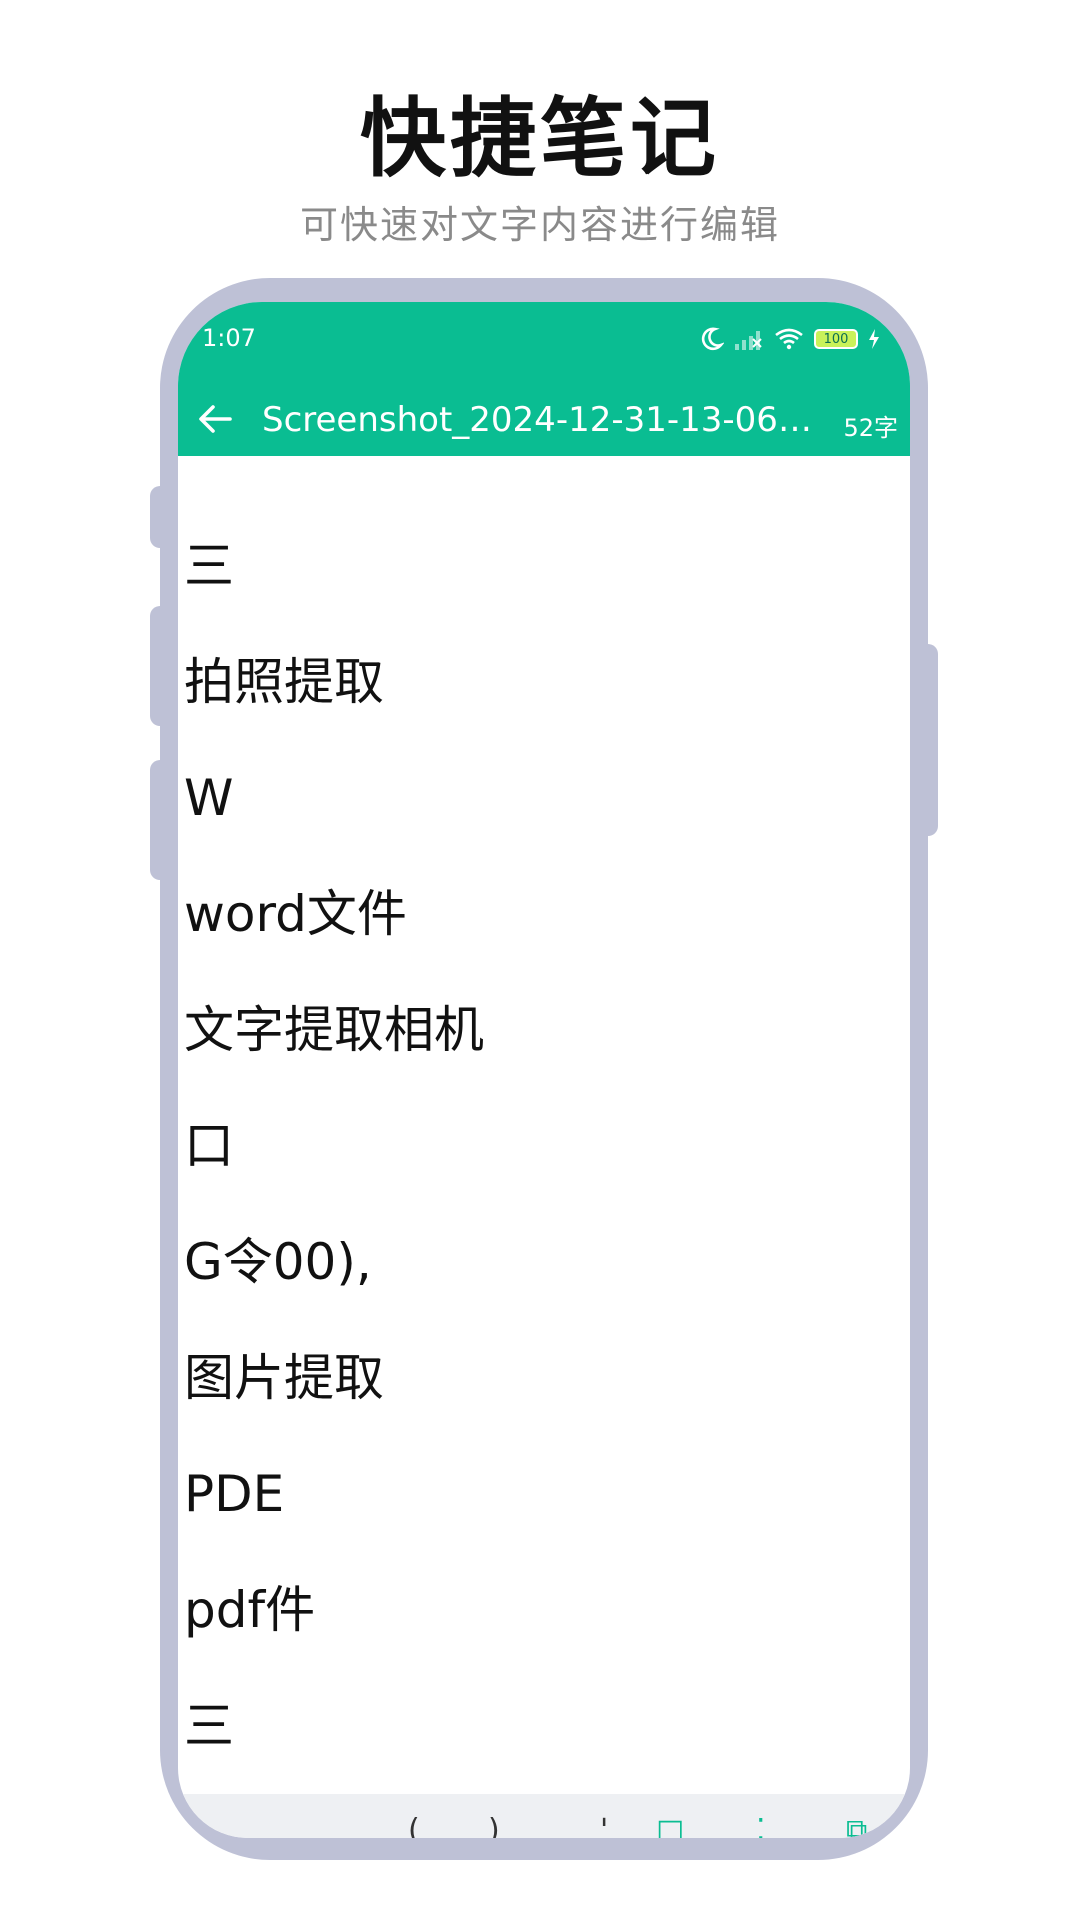  I want to click on box-icon: □, so click(670, 1827).